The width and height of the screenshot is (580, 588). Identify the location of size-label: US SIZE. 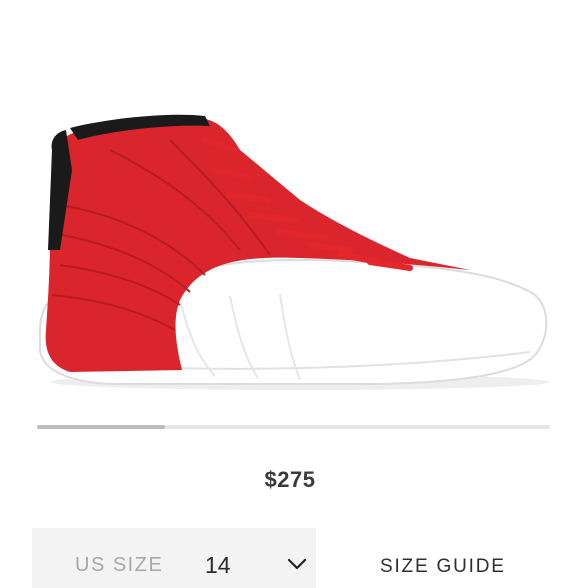
(119, 565).